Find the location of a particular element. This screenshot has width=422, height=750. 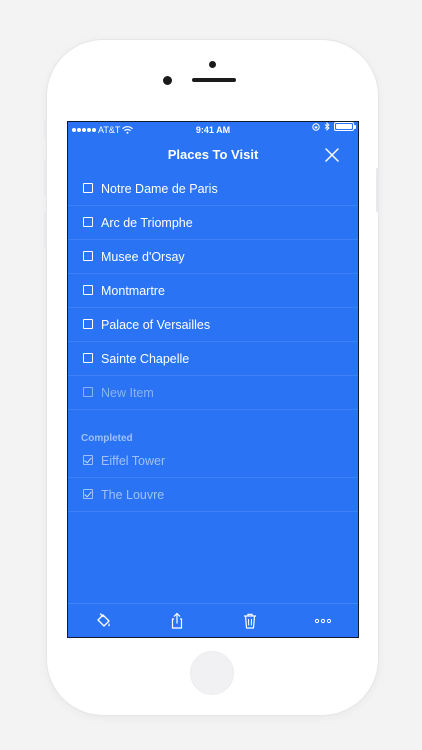

power-button is located at coordinates (377, 190).